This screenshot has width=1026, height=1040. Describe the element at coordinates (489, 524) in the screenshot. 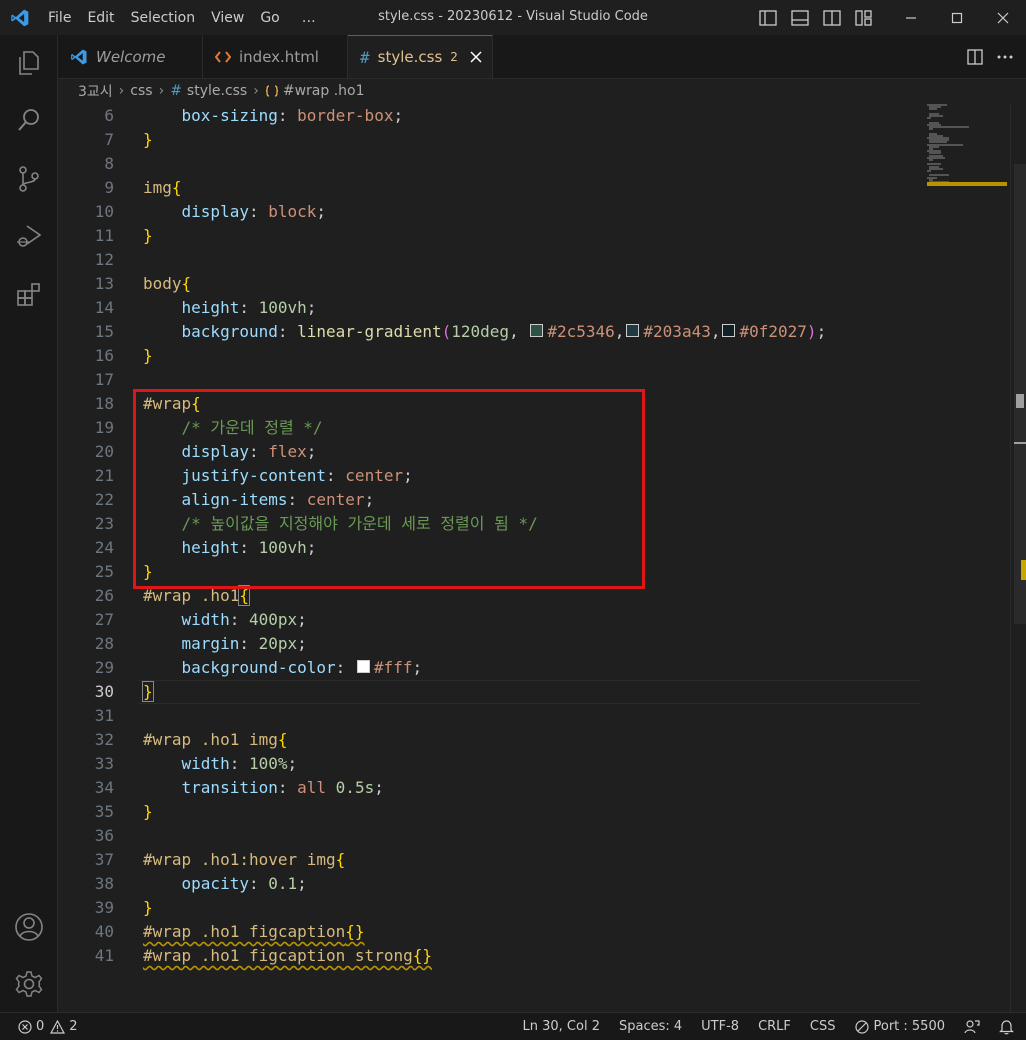

I see `code-line: 23 /* 높이값을 지정해야 가운데 세로 정렬이 됨 */` at that location.